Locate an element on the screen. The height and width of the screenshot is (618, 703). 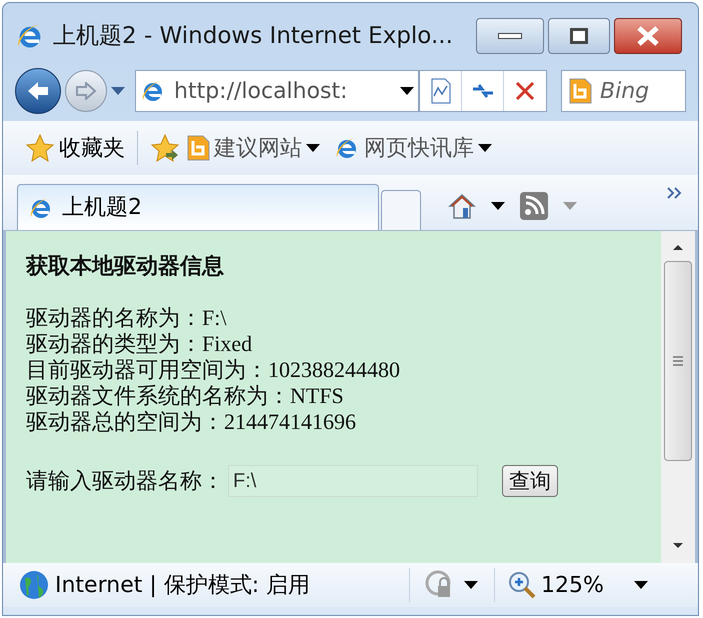
close-button is located at coordinates (648, 36).